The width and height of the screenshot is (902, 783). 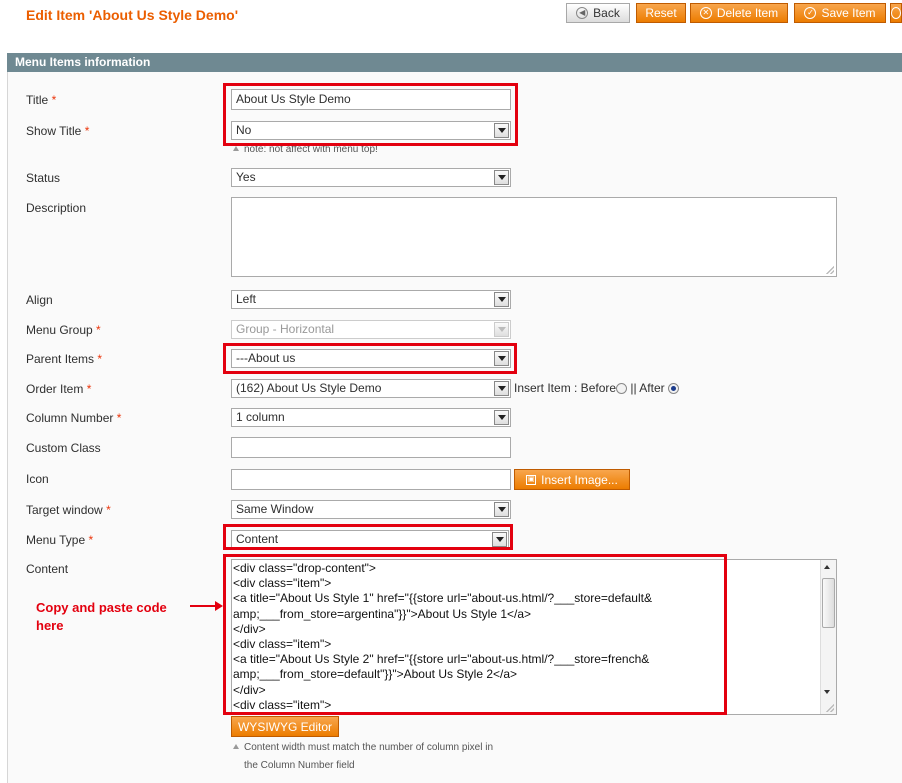 I want to click on scroll-up-icon, so click(x=827, y=567).